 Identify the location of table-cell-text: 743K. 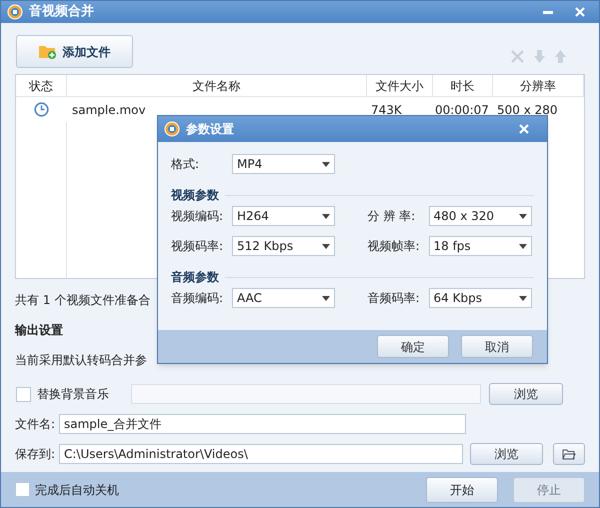
(386, 110).